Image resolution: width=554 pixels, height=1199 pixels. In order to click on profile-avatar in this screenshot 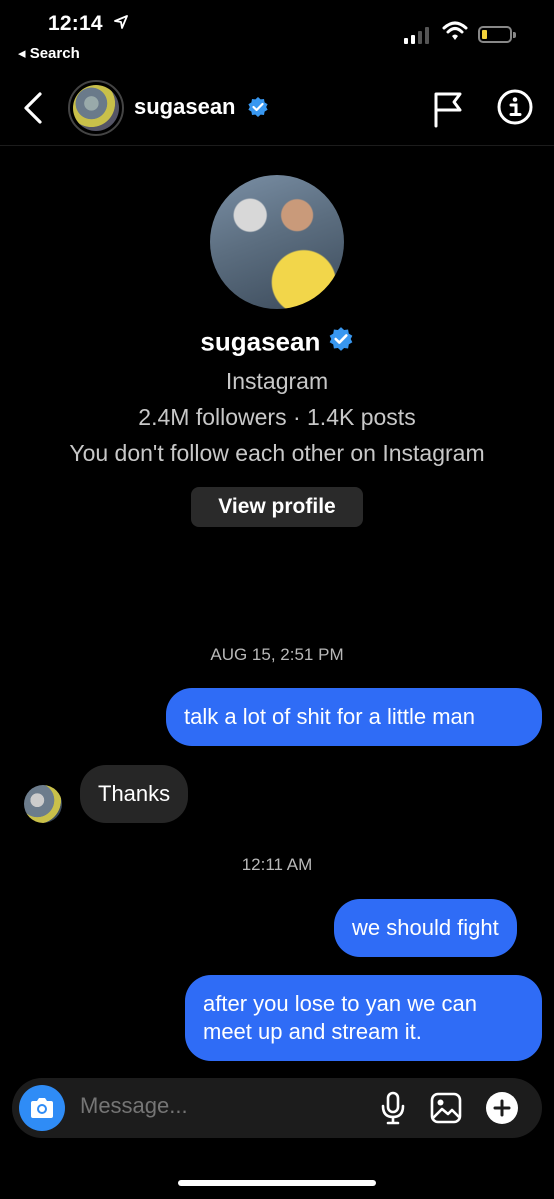, I will do `click(277, 242)`.